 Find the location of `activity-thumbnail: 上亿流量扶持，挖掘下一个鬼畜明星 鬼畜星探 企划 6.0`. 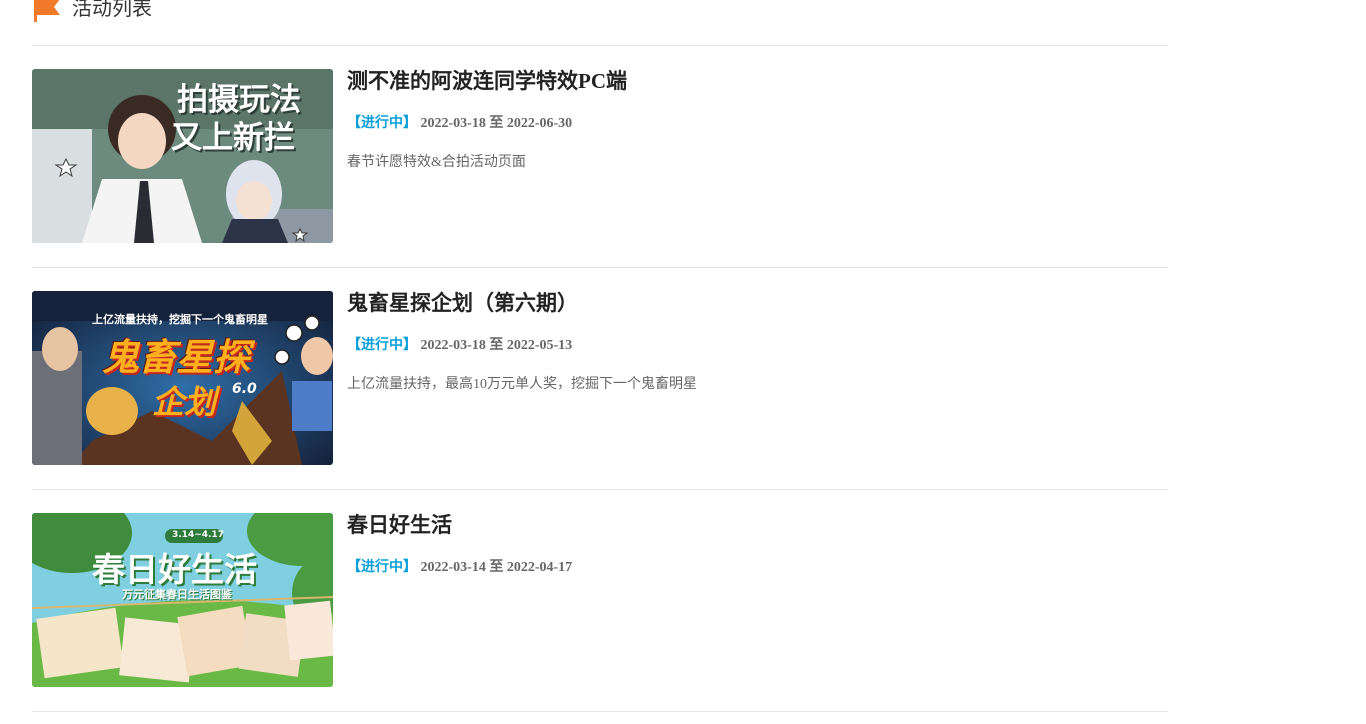

activity-thumbnail: 上亿流量扶持，挖掘下一个鬼畜明星 鬼畜星探 企划 6.0 is located at coordinates (182, 378).